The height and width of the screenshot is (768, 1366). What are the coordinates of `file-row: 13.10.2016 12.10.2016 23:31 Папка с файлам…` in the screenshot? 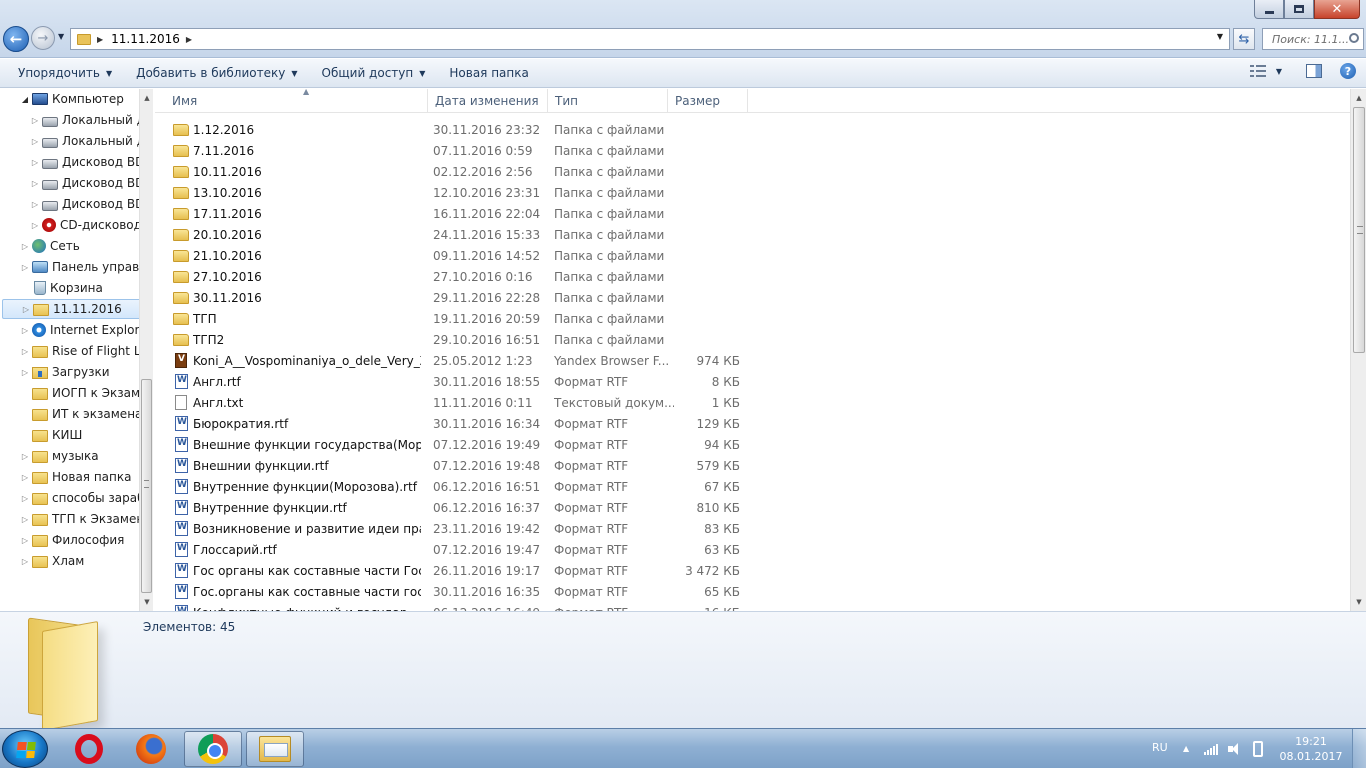 It's located at (457, 192).